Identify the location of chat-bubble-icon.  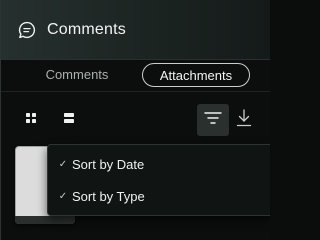
(27, 30).